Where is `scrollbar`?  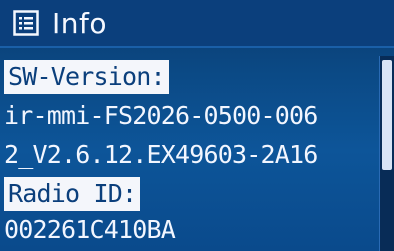 scrollbar is located at coordinates (386, 153).